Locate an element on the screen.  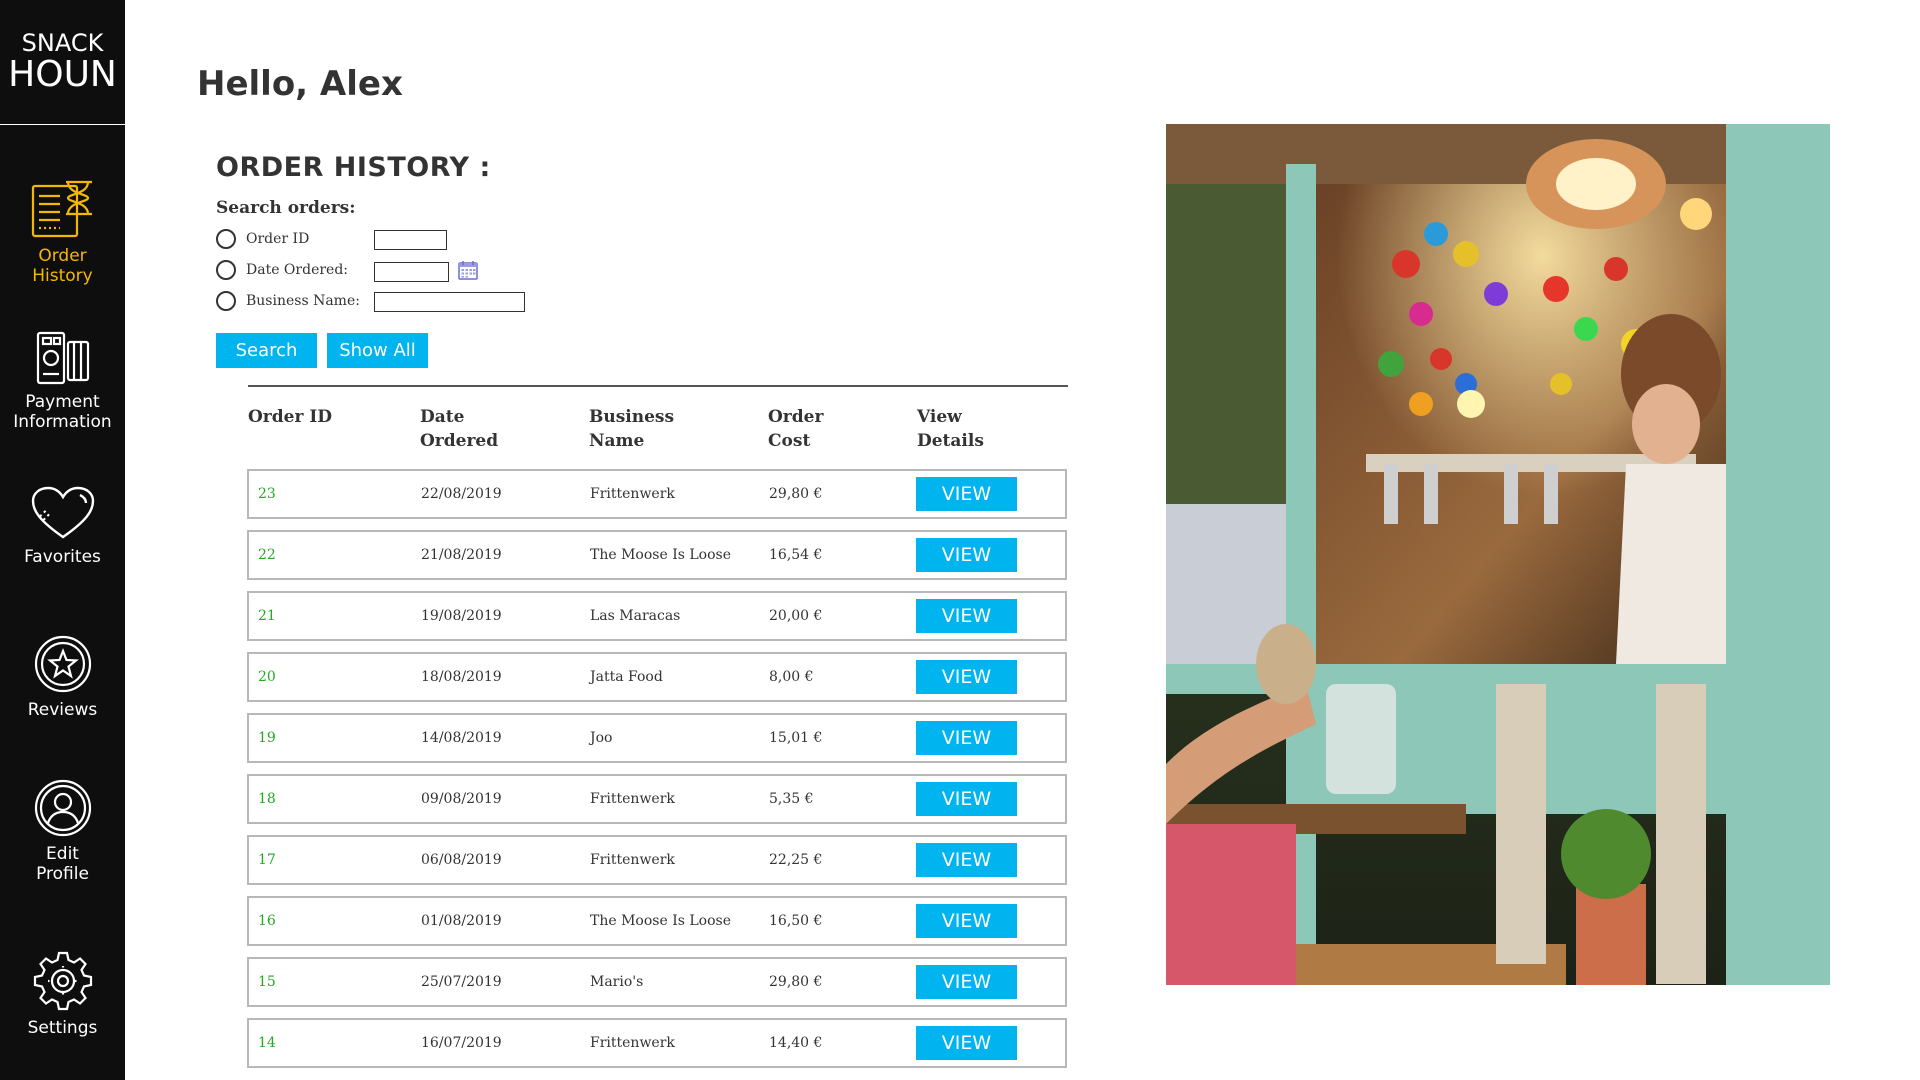
brand-logo: SNACK HOUN is located at coordinates (62, 62).